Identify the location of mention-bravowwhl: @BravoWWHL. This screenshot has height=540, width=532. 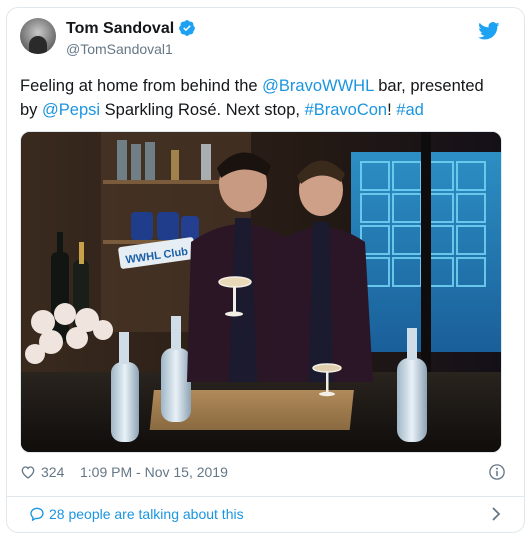
(317, 86).